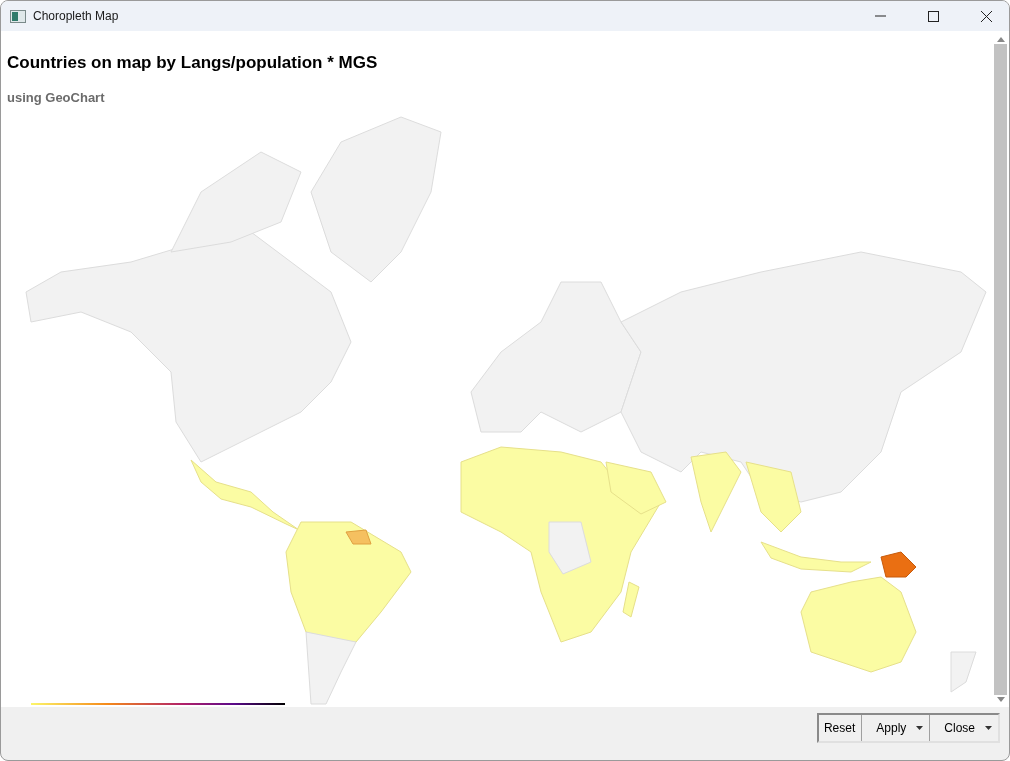  Describe the element at coordinates (1000, 39) in the screenshot. I see `scroll-up-icon` at that location.